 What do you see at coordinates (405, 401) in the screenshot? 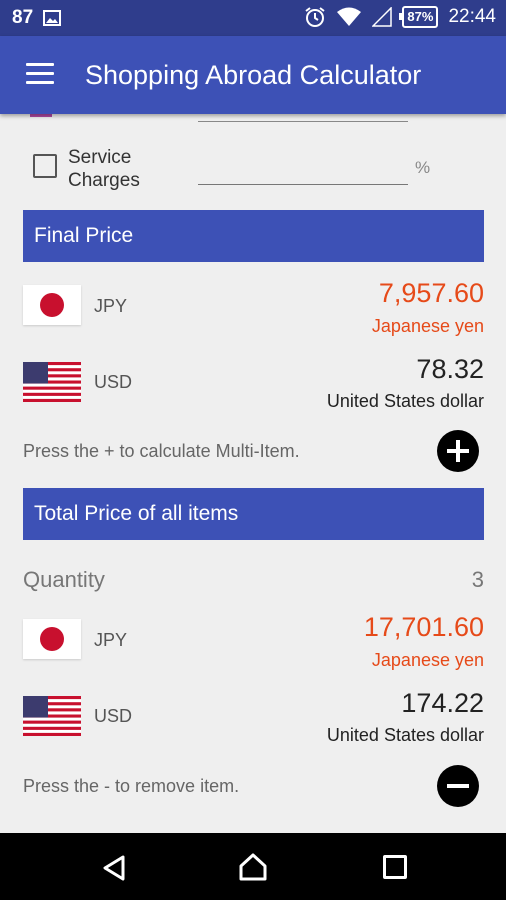
I see `final-usd-name: United States dollar` at bounding box center [405, 401].